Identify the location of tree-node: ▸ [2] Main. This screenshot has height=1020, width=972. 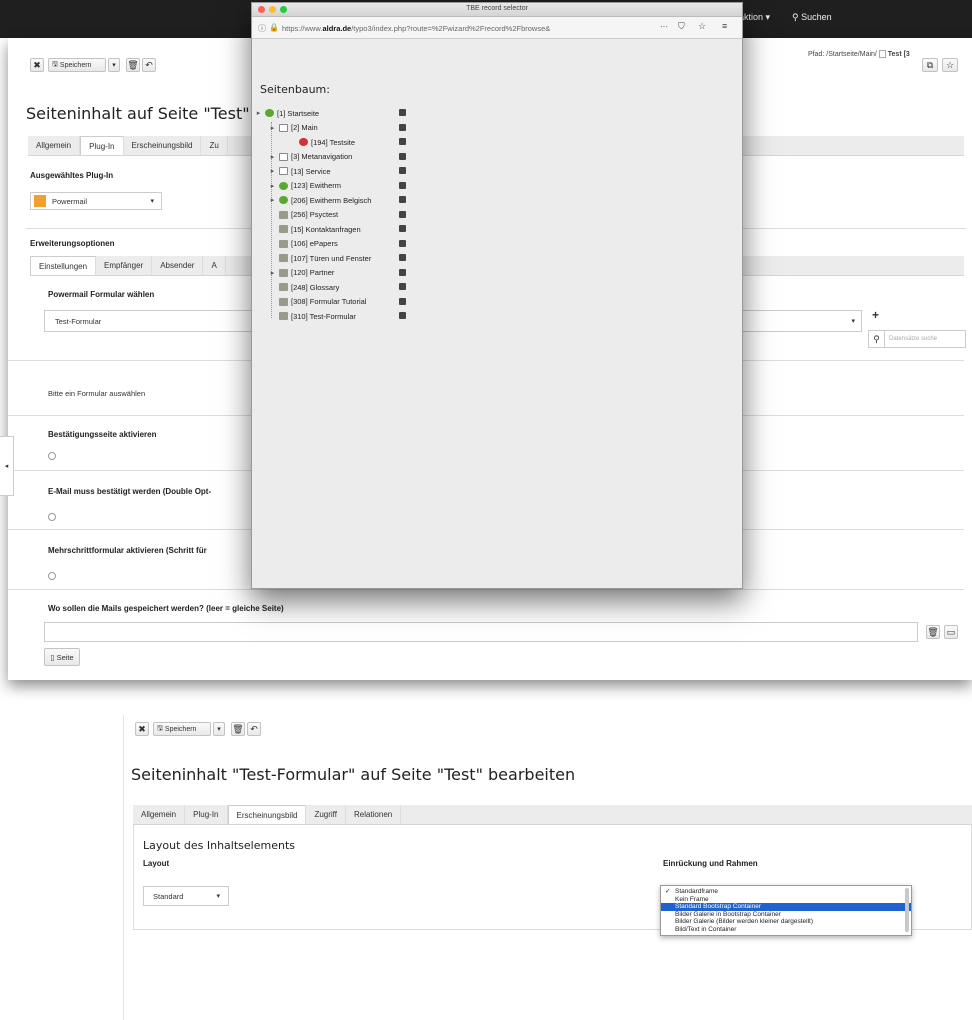
(294, 128).